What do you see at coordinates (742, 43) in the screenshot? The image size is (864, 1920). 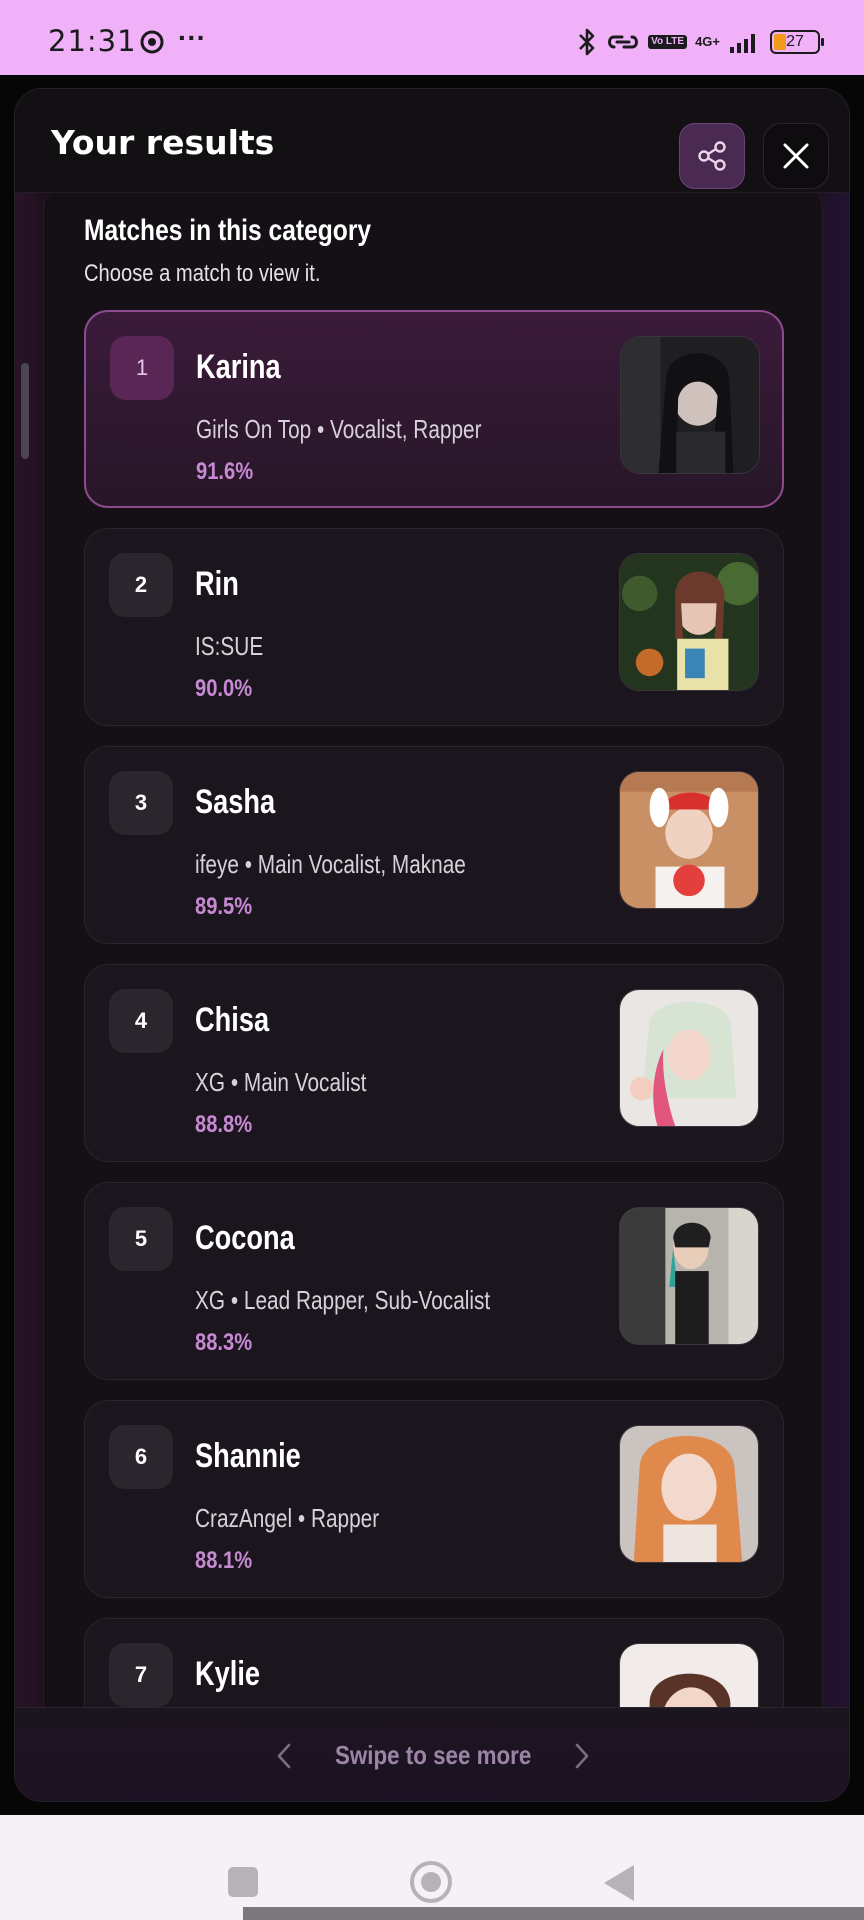 I see `signal-icon` at bounding box center [742, 43].